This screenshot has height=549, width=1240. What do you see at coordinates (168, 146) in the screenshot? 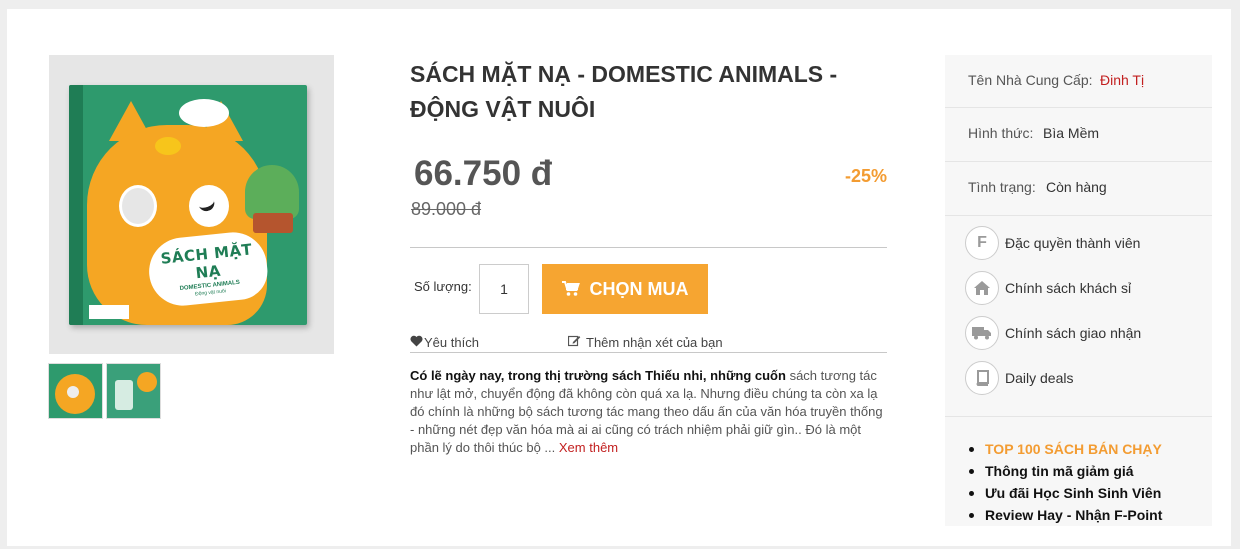
I see `cover-illustration-bird` at bounding box center [168, 146].